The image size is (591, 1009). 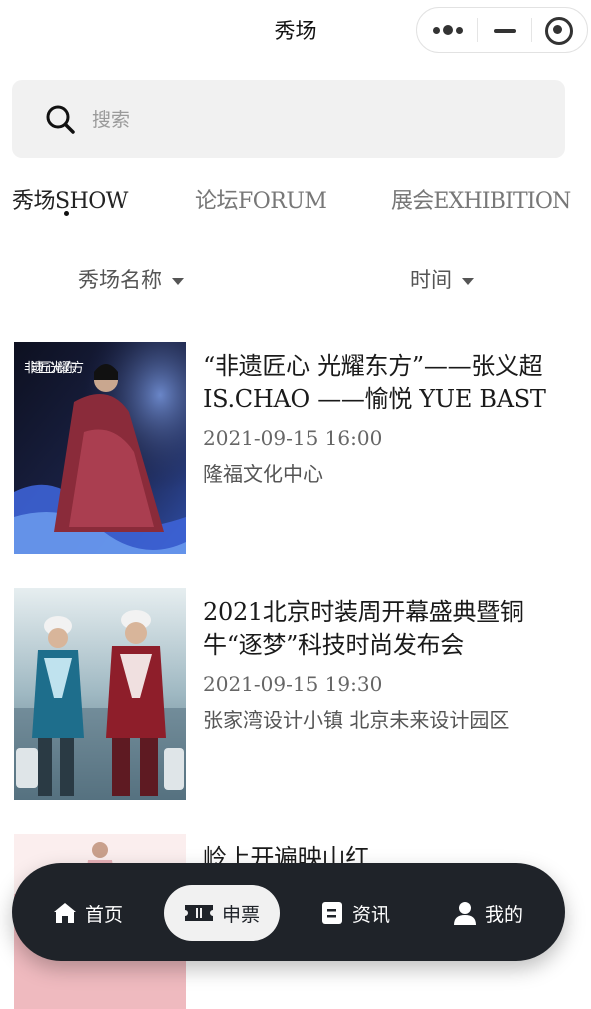 I want to click on filter-show-name-label: 秀场名称, so click(x=120, y=280).